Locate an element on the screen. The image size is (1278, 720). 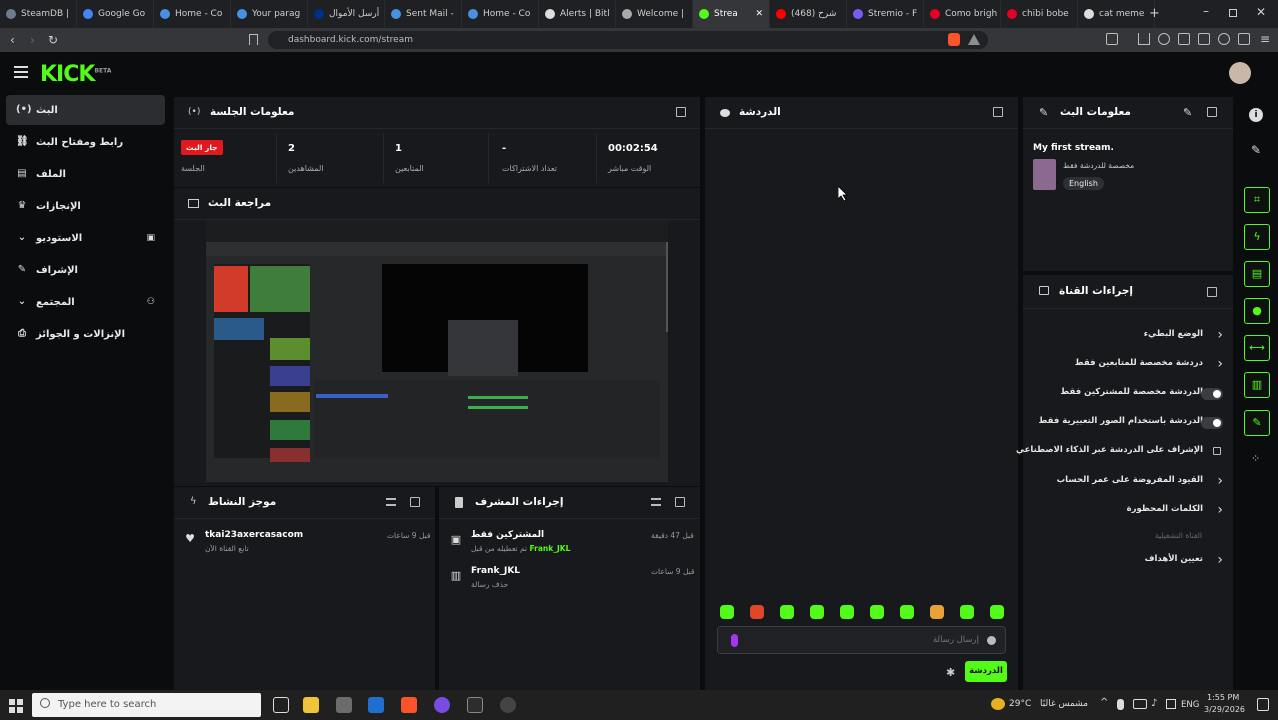
rail-button-signal: ⟷ is located at coordinates (1257, 348).